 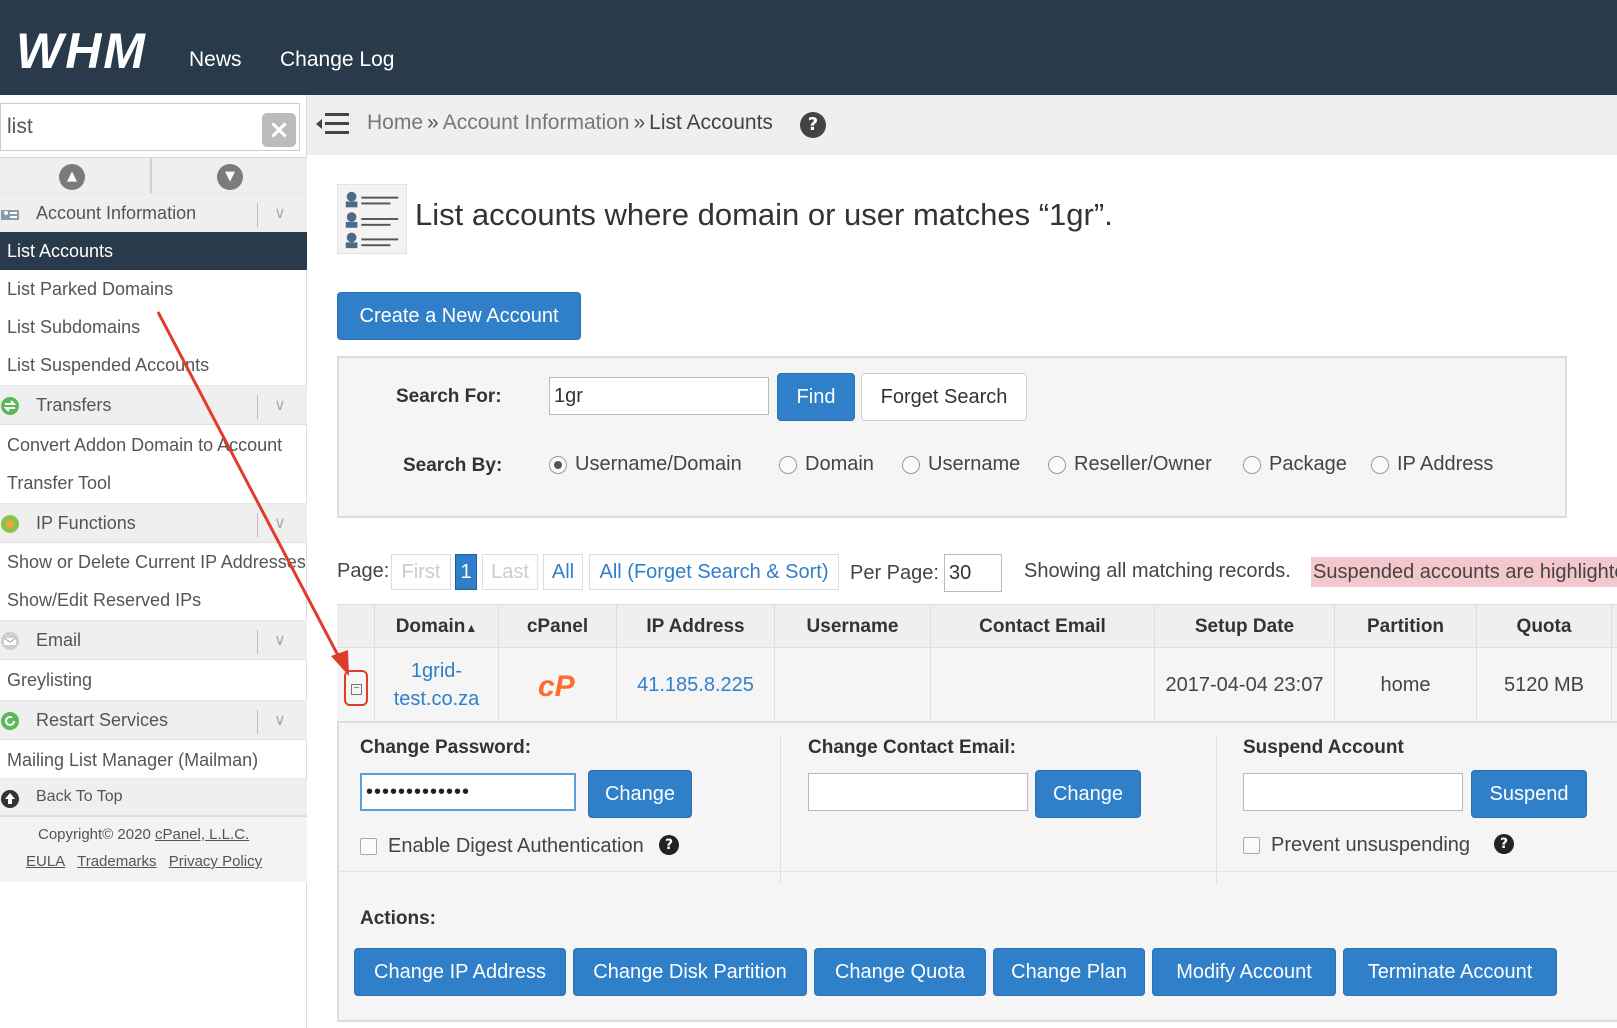 I want to click on header-quota: Quota, so click(x=1544, y=627).